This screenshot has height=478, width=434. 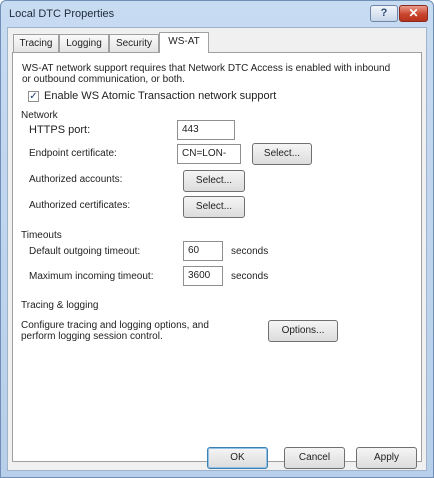 What do you see at coordinates (41, 235) in the screenshot?
I see `timeouts-heading: Timeouts` at bounding box center [41, 235].